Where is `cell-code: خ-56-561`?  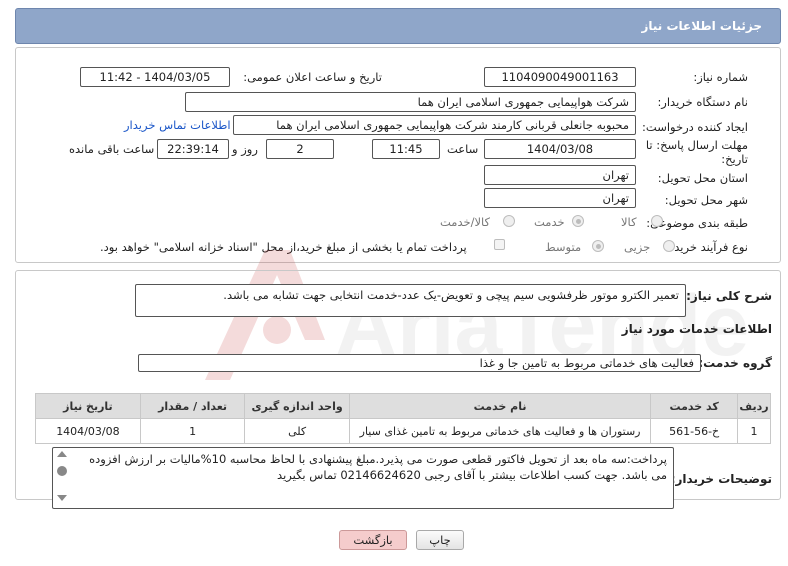
cell-code: خ-56-561 is located at coordinates (694, 431).